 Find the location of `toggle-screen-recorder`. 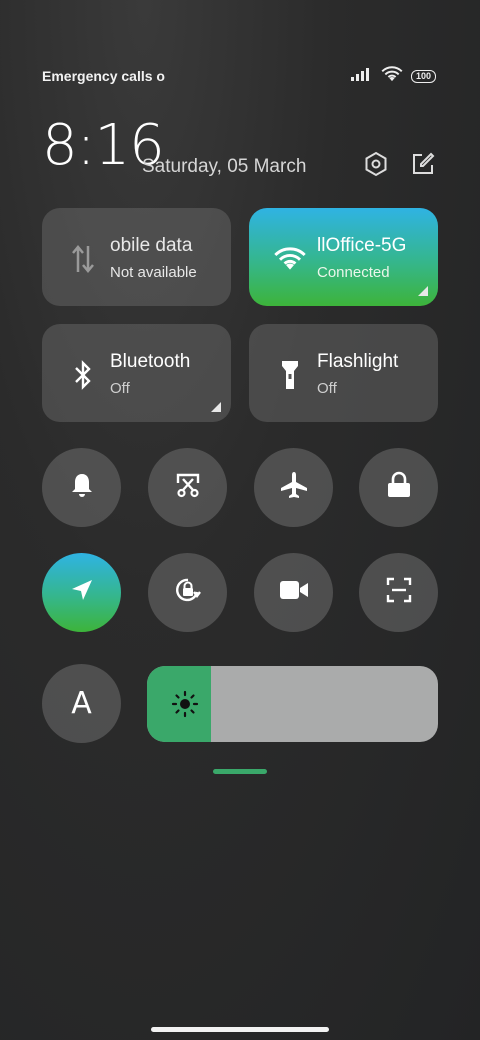

toggle-screen-recorder is located at coordinates (293, 592).